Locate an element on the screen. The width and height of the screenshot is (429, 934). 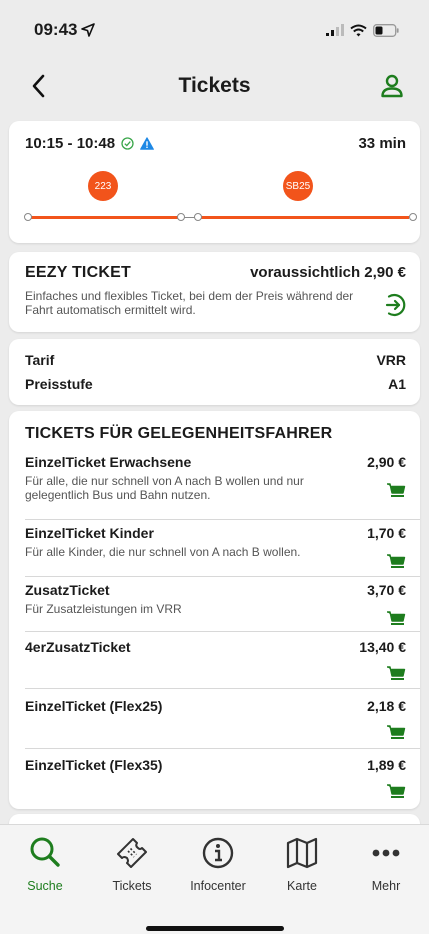
price-level-value: A1 is located at coordinates (397, 384).